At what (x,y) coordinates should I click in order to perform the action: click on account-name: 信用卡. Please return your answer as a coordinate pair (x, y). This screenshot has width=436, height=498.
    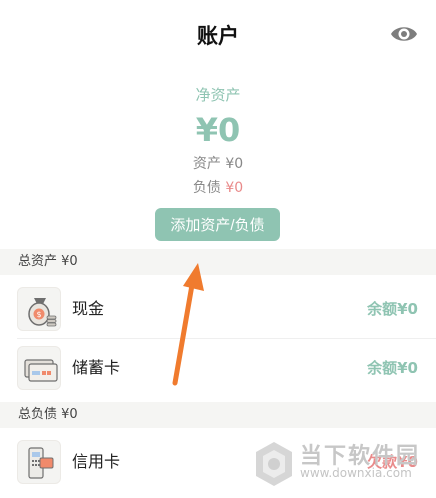
    Looking at the image, I should click on (96, 461).